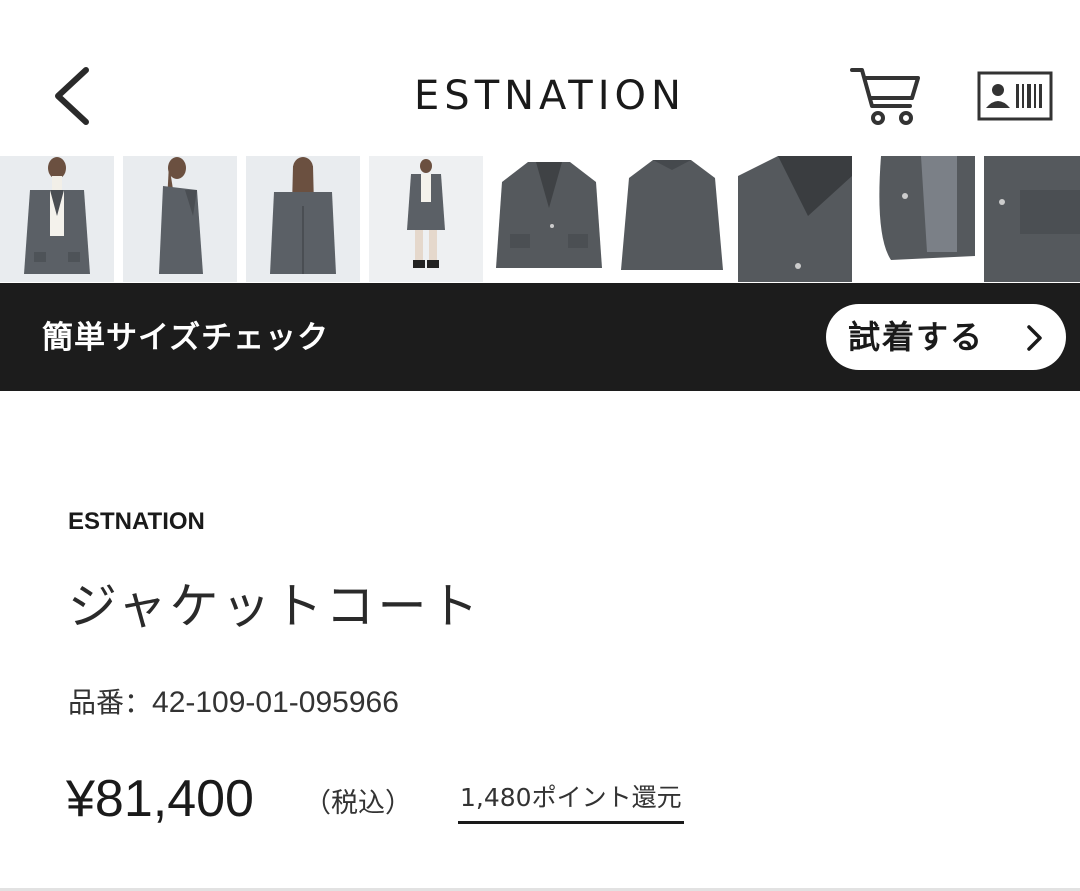  I want to click on thumb-jacket-back, so click(672, 219).